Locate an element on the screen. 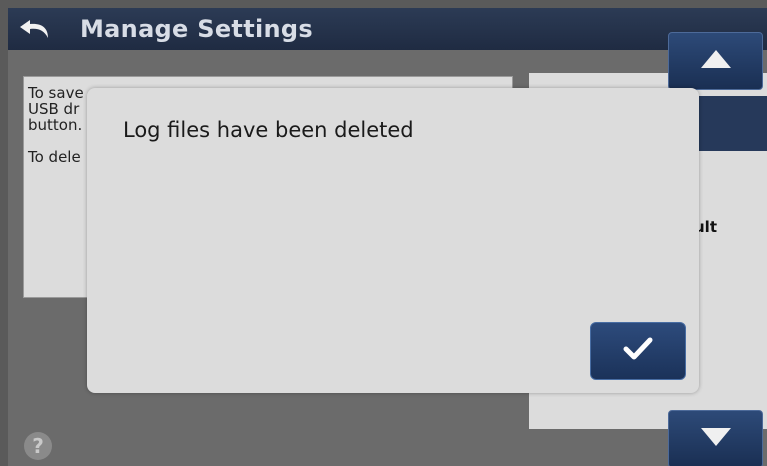 The width and height of the screenshot is (767, 466). chevron-down-icon is located at coordinates (715, 439).